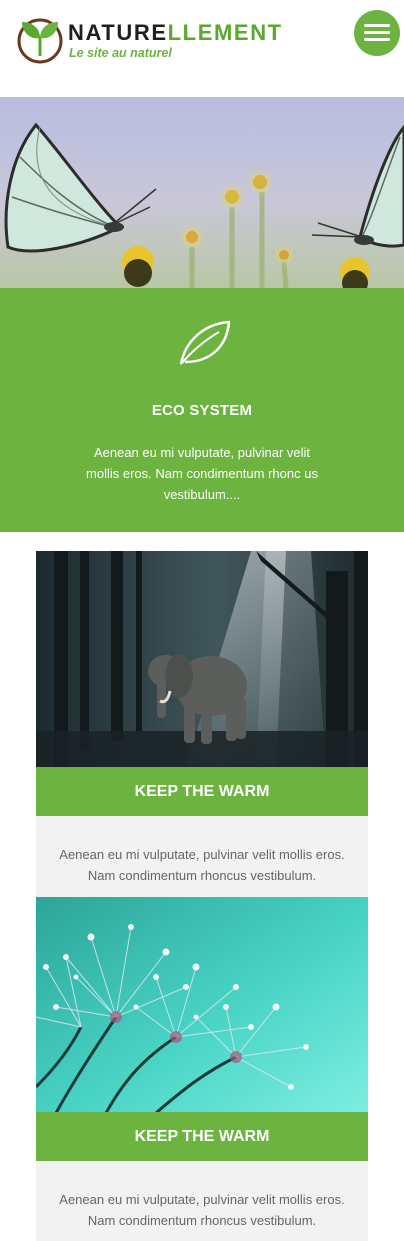 This screenshot has width=404, height=1241. I want to click on brand-tagline: Le site au naturel, so click(120, 53).